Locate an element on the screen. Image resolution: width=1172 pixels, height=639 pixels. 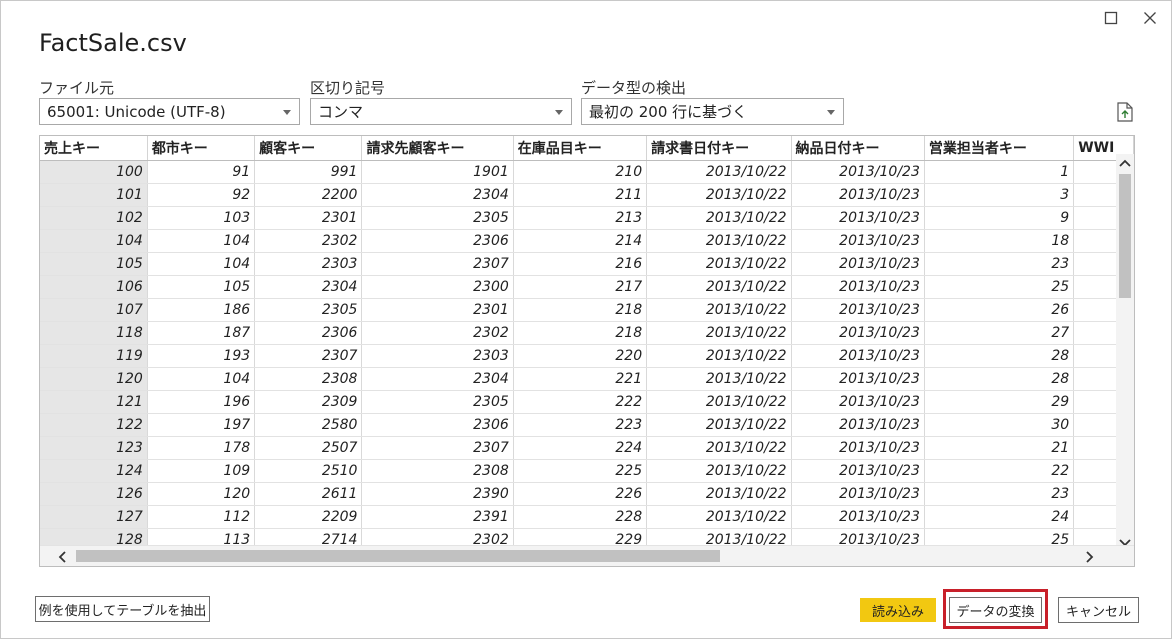
table-cell: 2209 is located at coordinates (308, 517).